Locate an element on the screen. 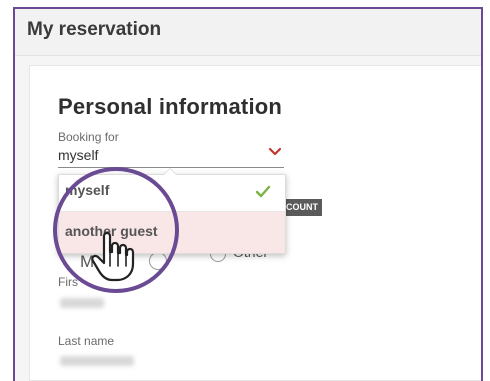  check-icon is located at coordinates (263, 191).